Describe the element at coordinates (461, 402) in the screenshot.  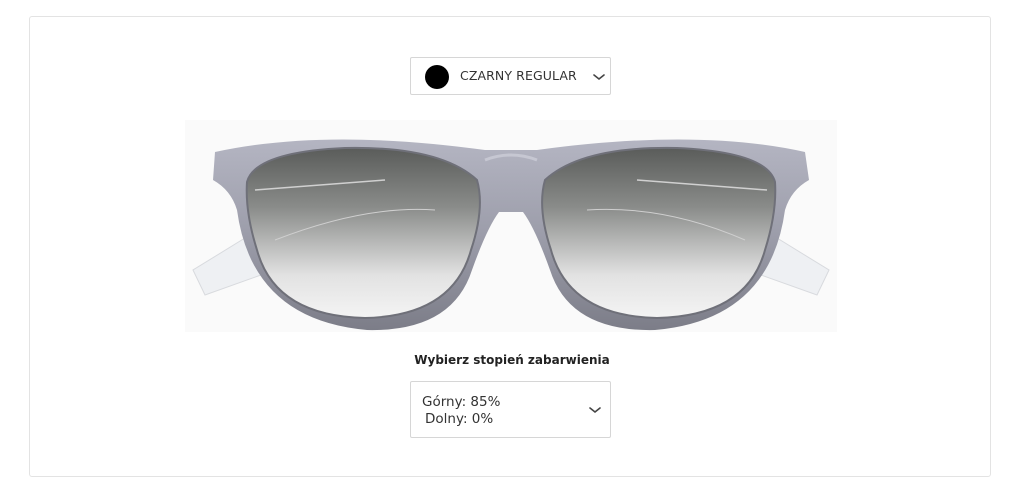
I see `tint-upper-value: Górny: 85%` at that location.